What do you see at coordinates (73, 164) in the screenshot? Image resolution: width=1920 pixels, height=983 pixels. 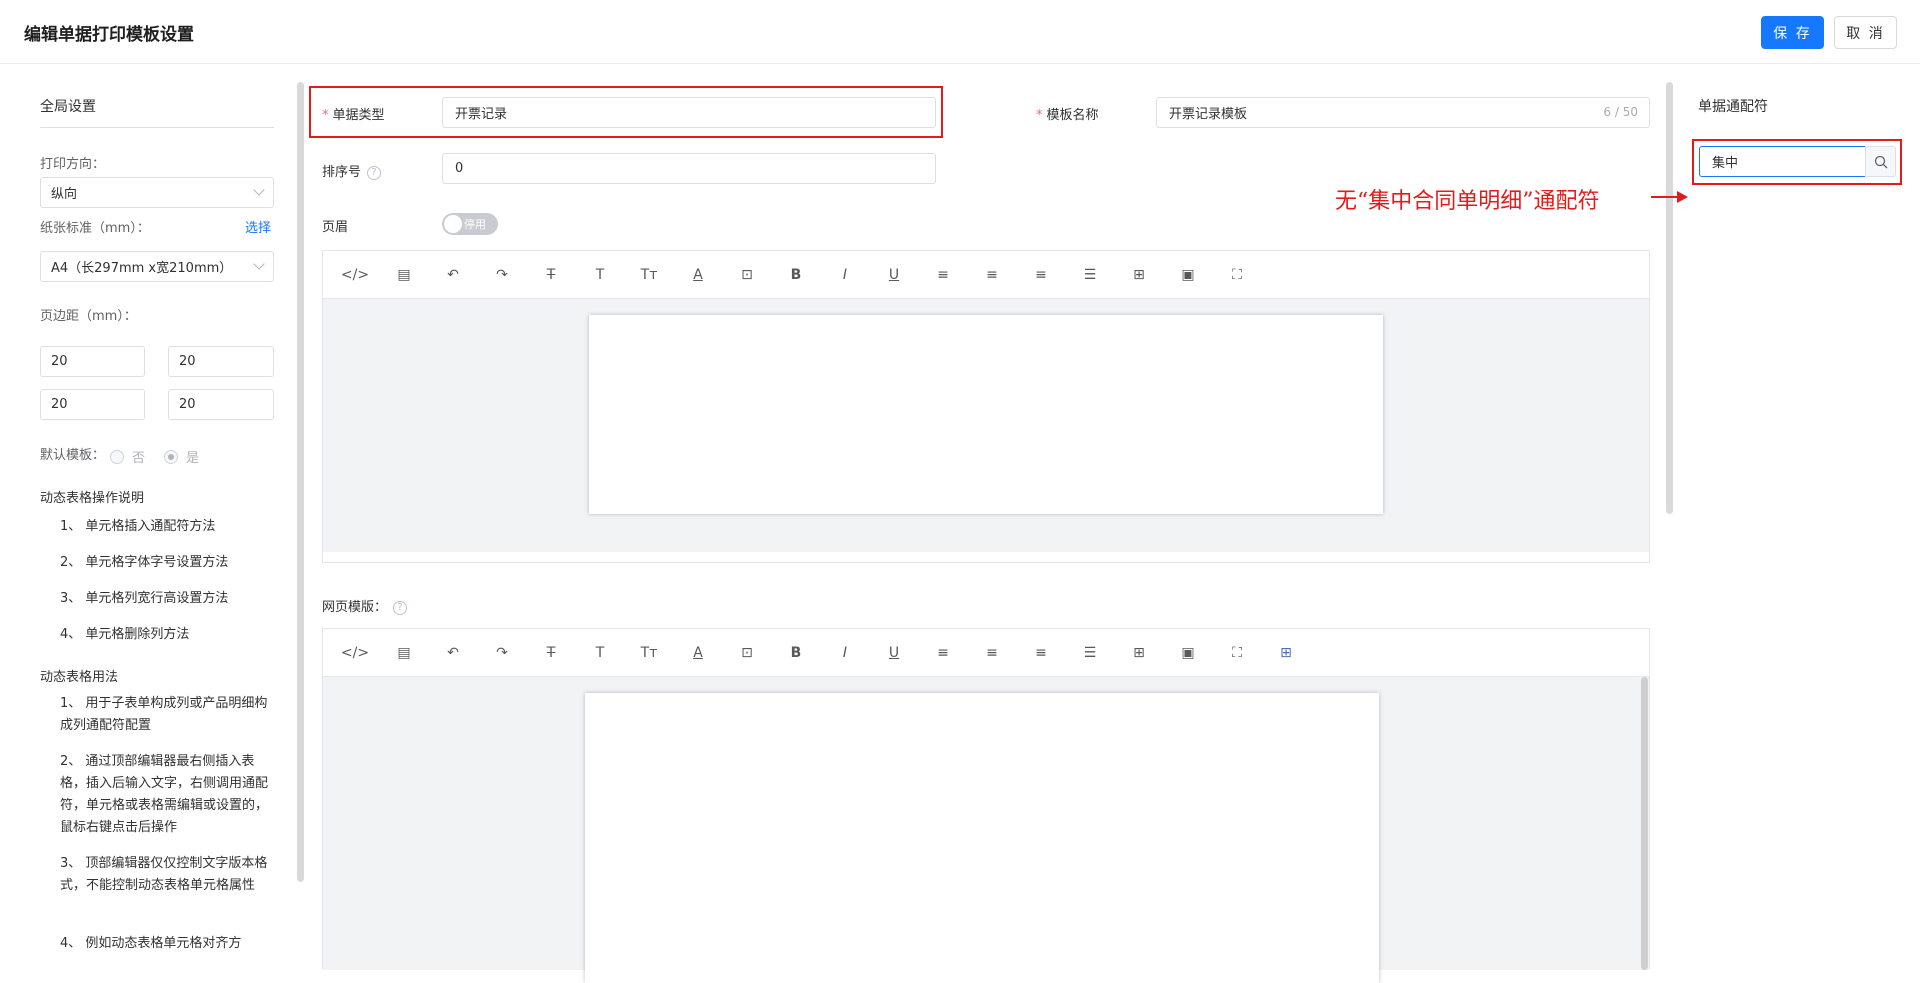 I see `print-direction-label: 打印方向：` at bounding box center [73, 164].